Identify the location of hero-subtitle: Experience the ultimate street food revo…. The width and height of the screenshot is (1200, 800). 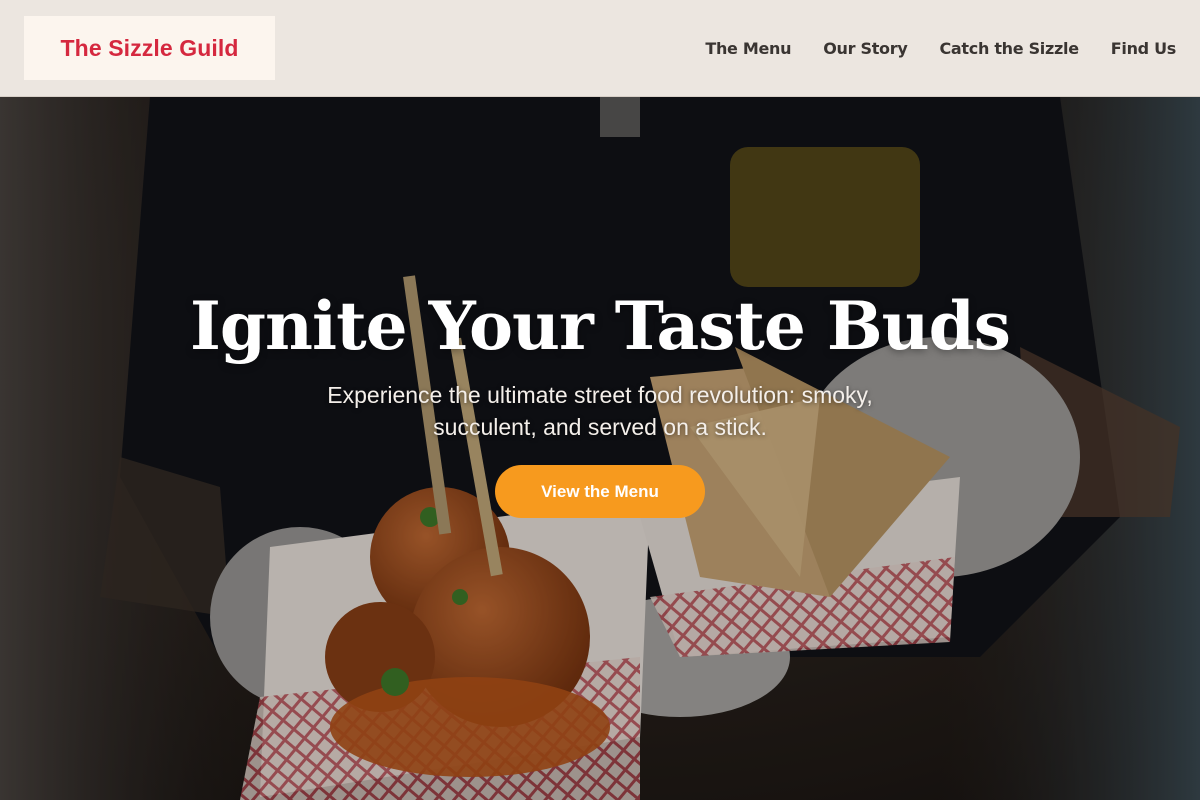
(600, 411).